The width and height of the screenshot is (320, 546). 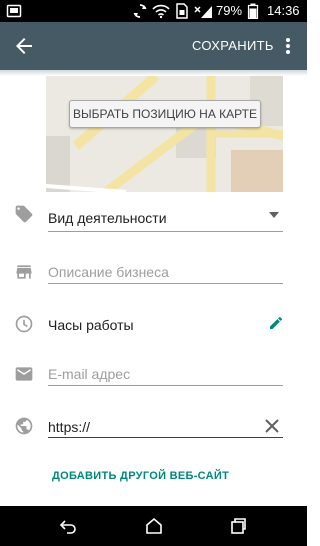 What do you see at coordinates (274, 215) in the screenshot?
I see `dropdown-arrow-icon` at bounding box center [274, 215].